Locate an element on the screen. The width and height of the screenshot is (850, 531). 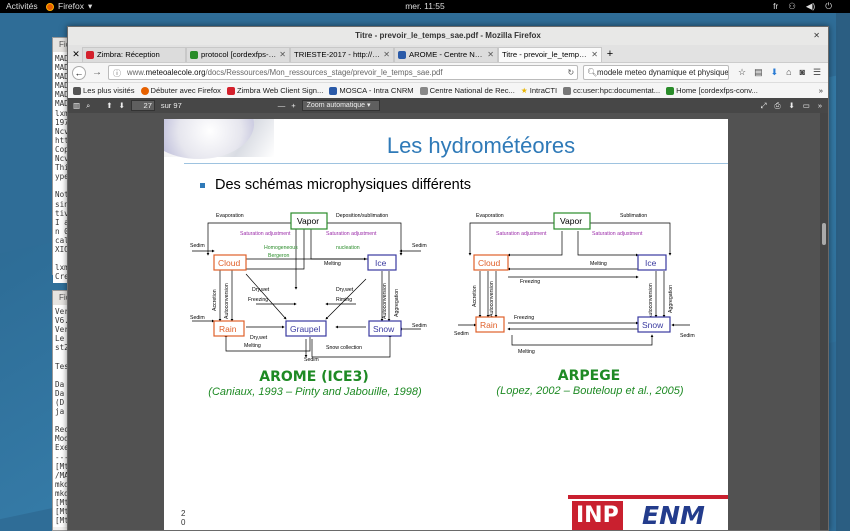
bookmark-intracti: ★ IntraCTI is located at coordinates (539, 90).